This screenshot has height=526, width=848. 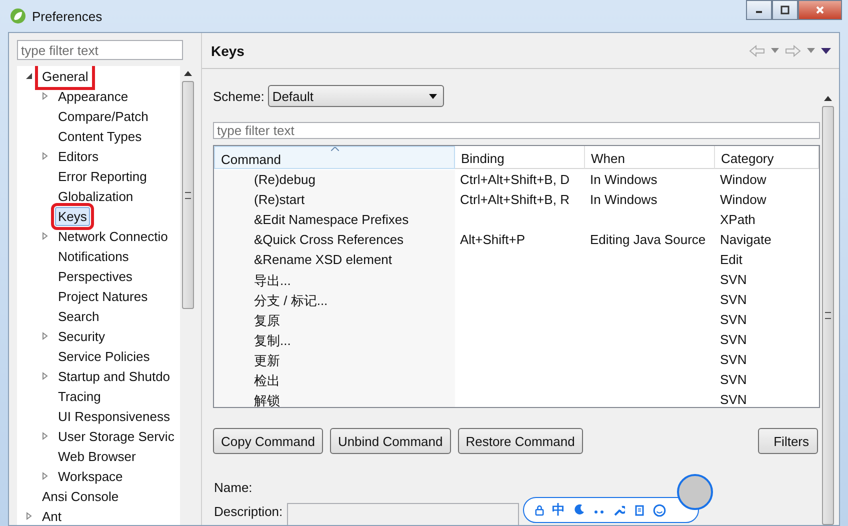 What do you see at coordinates (759, 10) in the screenshot?
I see `minimize-button` at bounding box center [759, 10].